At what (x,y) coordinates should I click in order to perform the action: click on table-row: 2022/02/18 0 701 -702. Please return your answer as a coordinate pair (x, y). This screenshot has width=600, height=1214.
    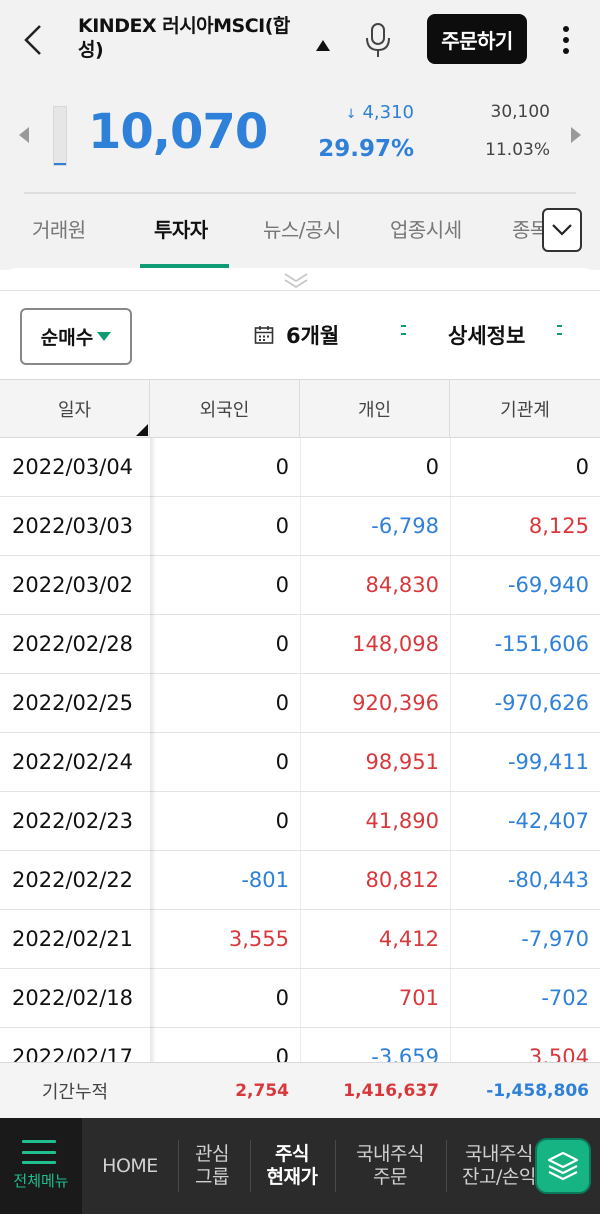
    Looking at the image, I should click on (300, 998).